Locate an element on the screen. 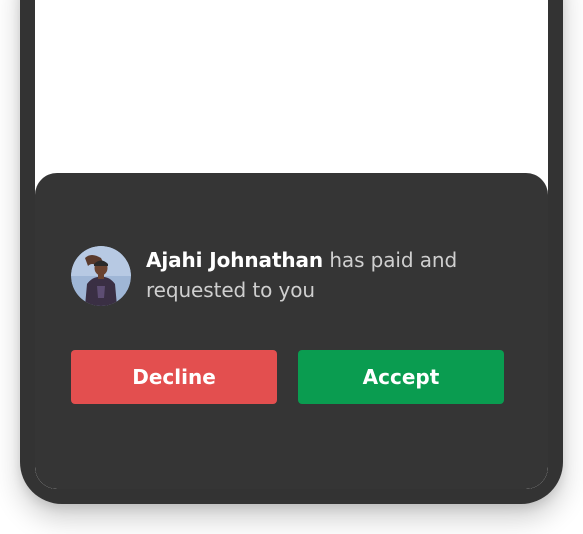 This screenshot has width=583, height=534. sender-name: Ajahi Johnathan is located at coordinates (235, 260).